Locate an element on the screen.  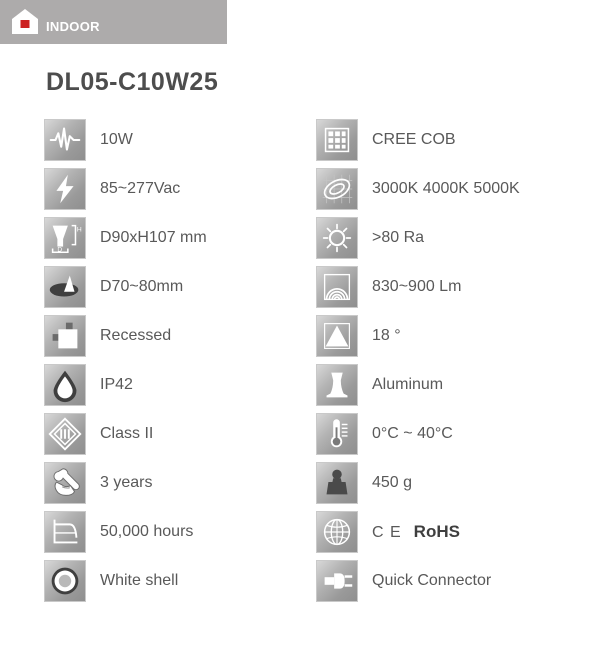
spec-row-voltage: 85~277Vac is located at coordinates (180, 188).